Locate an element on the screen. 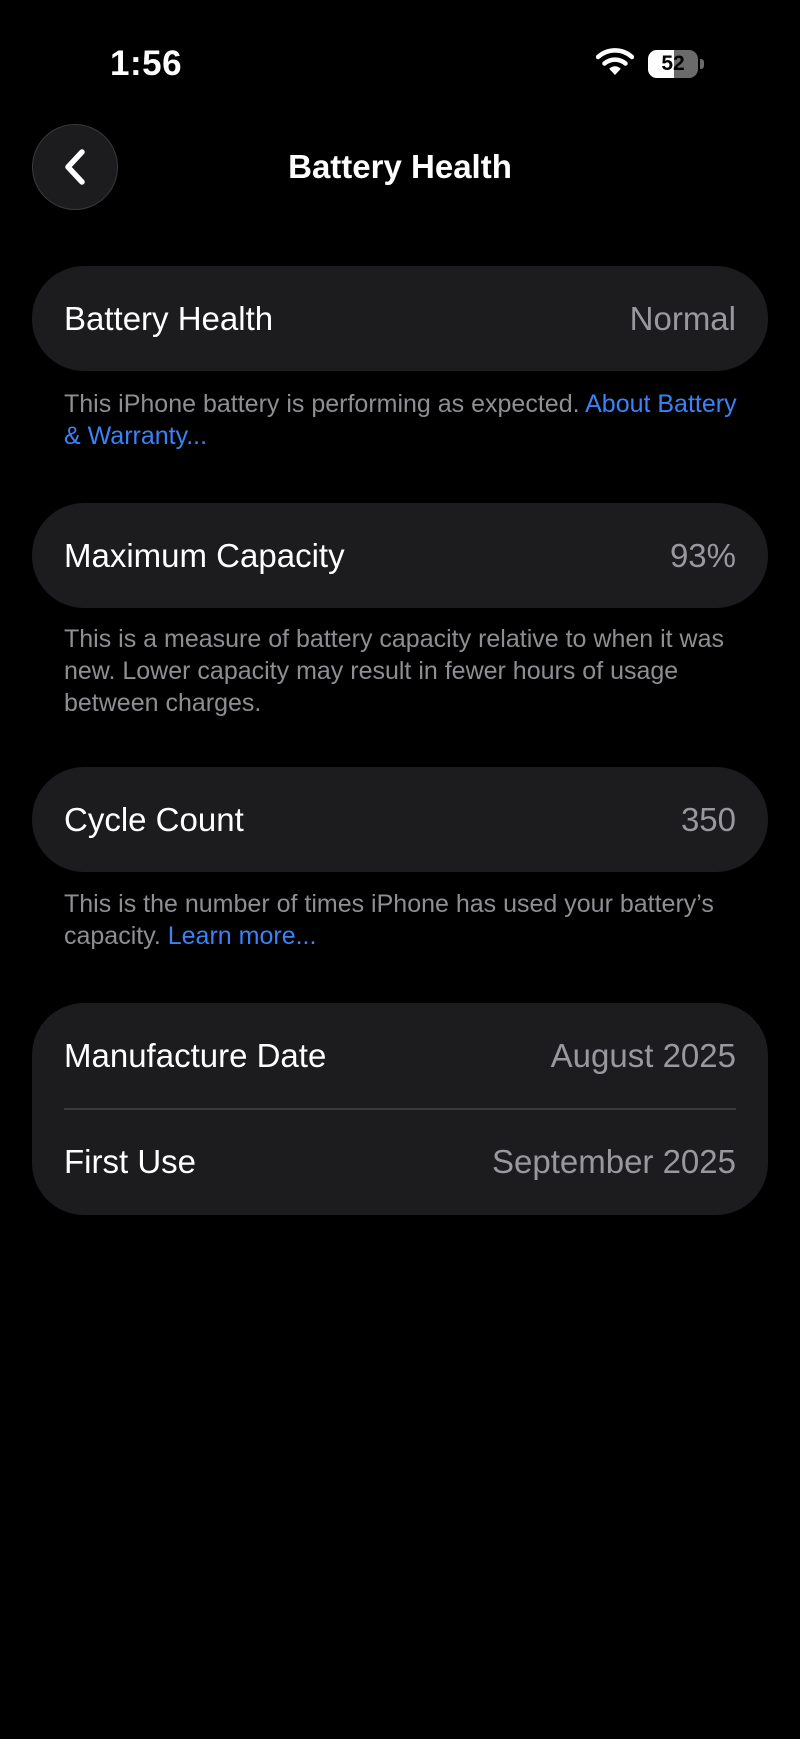 The width and height of the screenshot is (800, 1739). cycle-count-value: 350 is located at coordinates (708, 819).